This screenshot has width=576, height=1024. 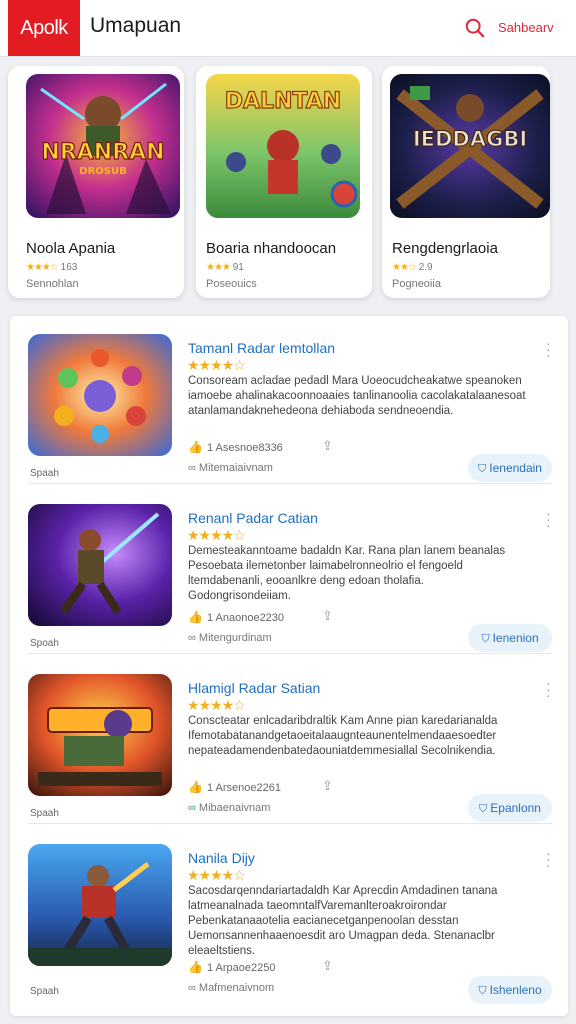 I want to click on search-button: Sahbearv, so click(x=526, y=27).